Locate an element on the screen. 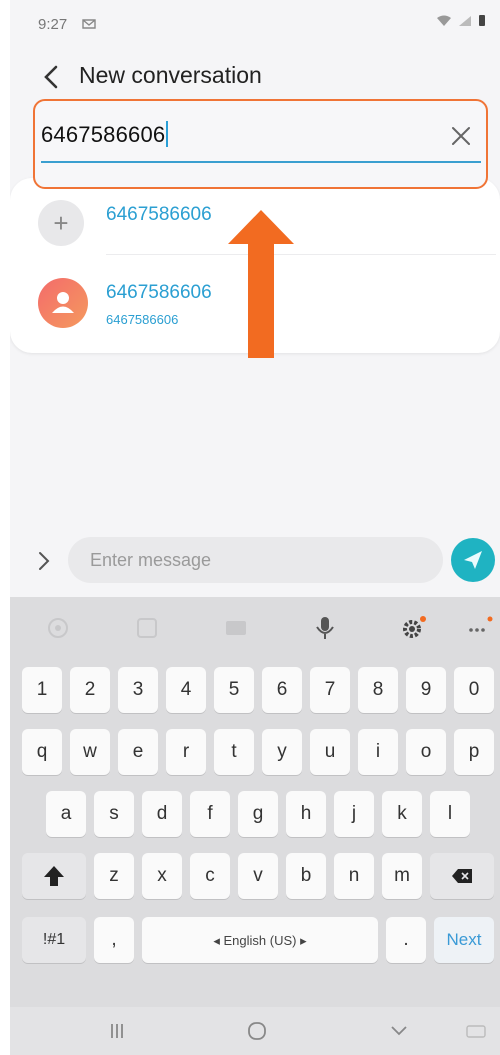  key-a: a is located at coordinates (66, 814).